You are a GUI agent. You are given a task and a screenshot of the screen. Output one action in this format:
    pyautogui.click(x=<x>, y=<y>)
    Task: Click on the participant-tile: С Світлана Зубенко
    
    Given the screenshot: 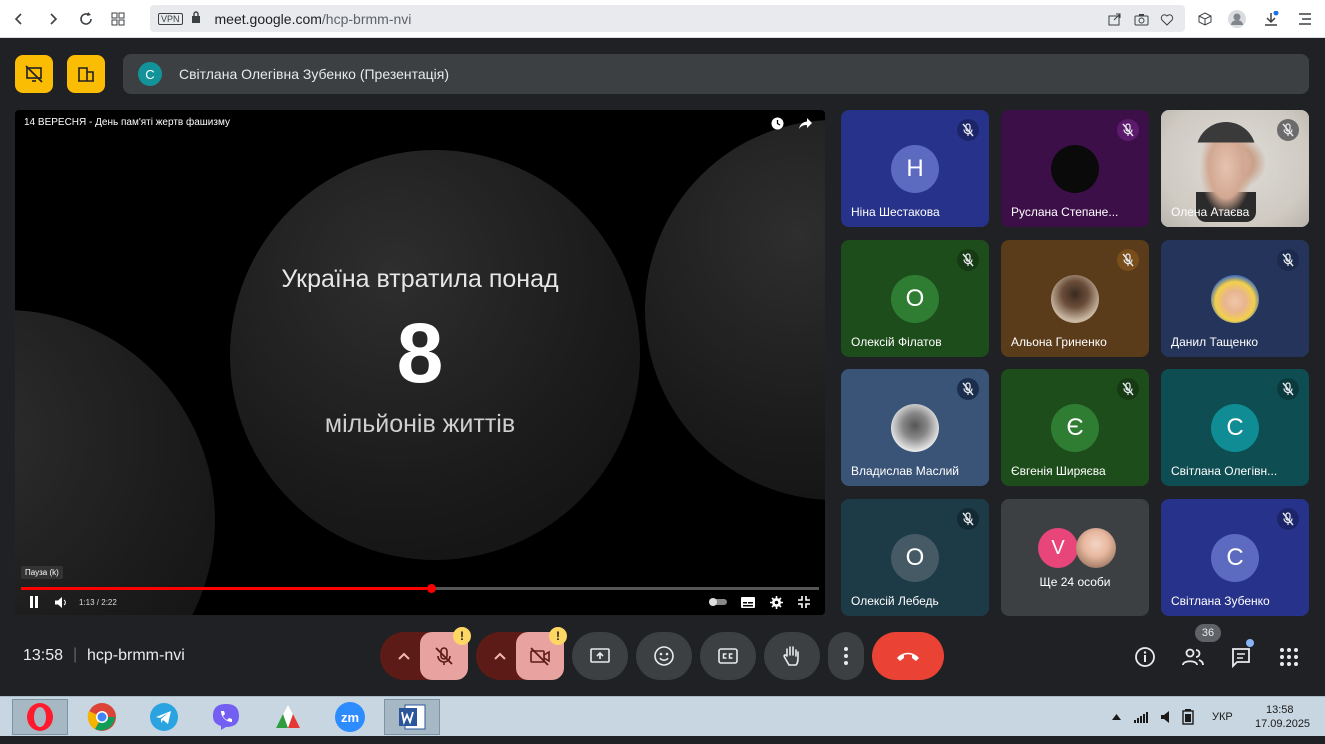 What is the action you would take?
    pyautogui.click(x=1235, y=557)
    